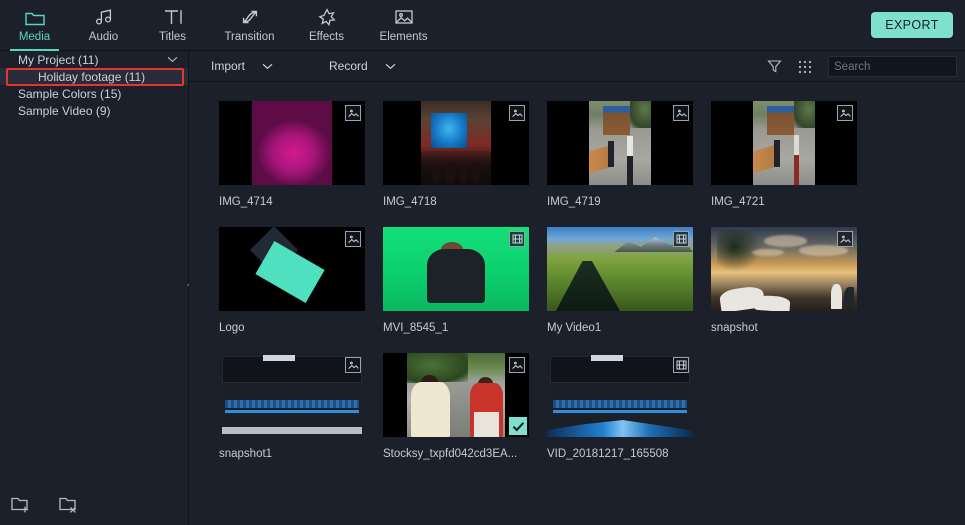 The height and width of the screenshot is (525, 965). What do you see at coordinates (34, 17) in the screenshot?
I see `folder-icon` at bounding box center [34, 17].